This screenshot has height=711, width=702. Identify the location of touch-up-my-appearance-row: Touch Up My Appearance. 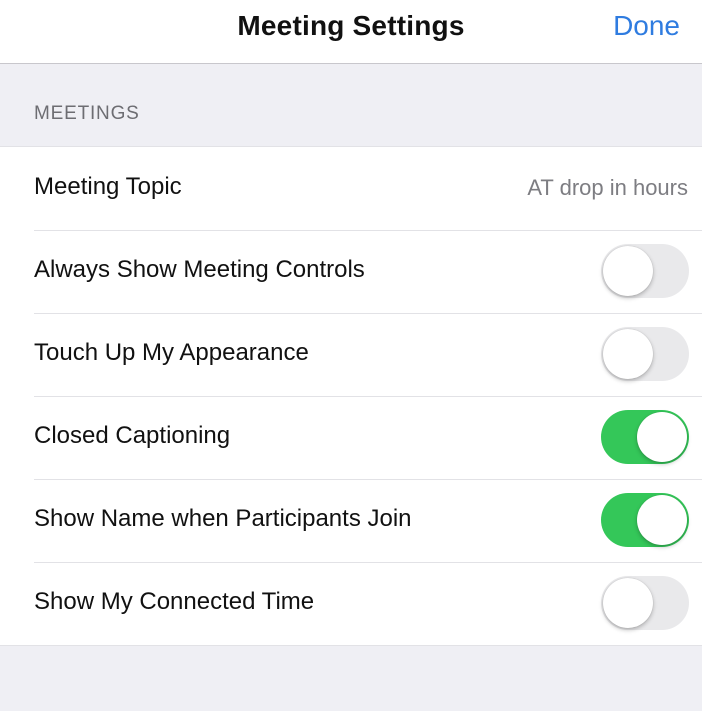
(351, 354).